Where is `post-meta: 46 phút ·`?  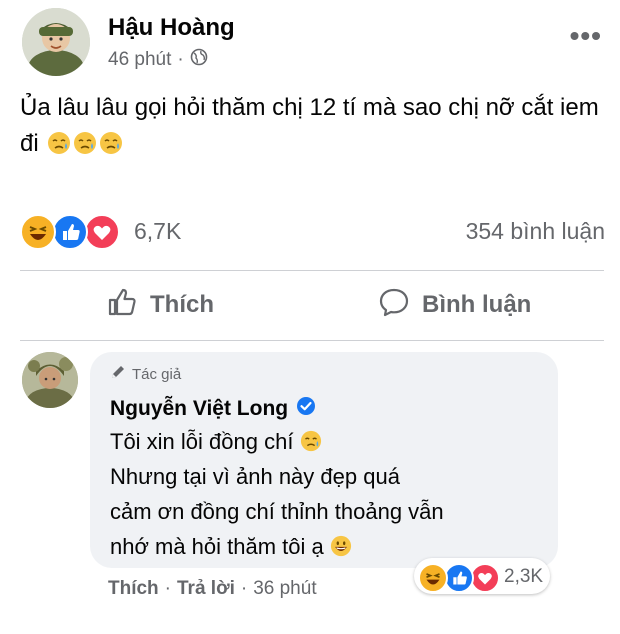 post-meta: 46 phút · is located at coordinates (158, 60).